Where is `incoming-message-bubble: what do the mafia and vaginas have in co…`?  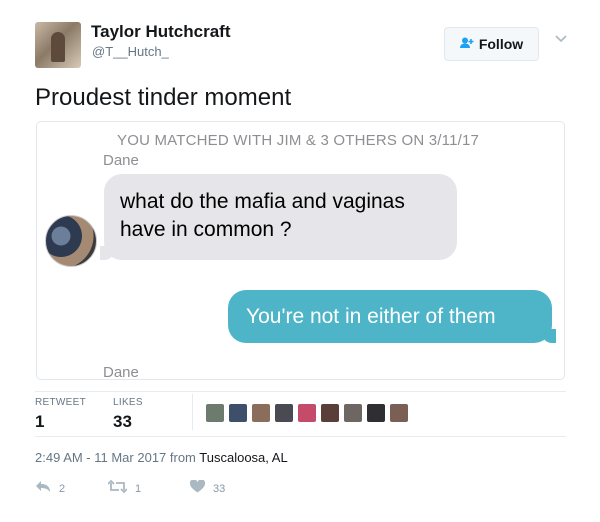 incoming-message-bubble: what do the mafia and vaginas have in co… is located at coordinates (278, 217).